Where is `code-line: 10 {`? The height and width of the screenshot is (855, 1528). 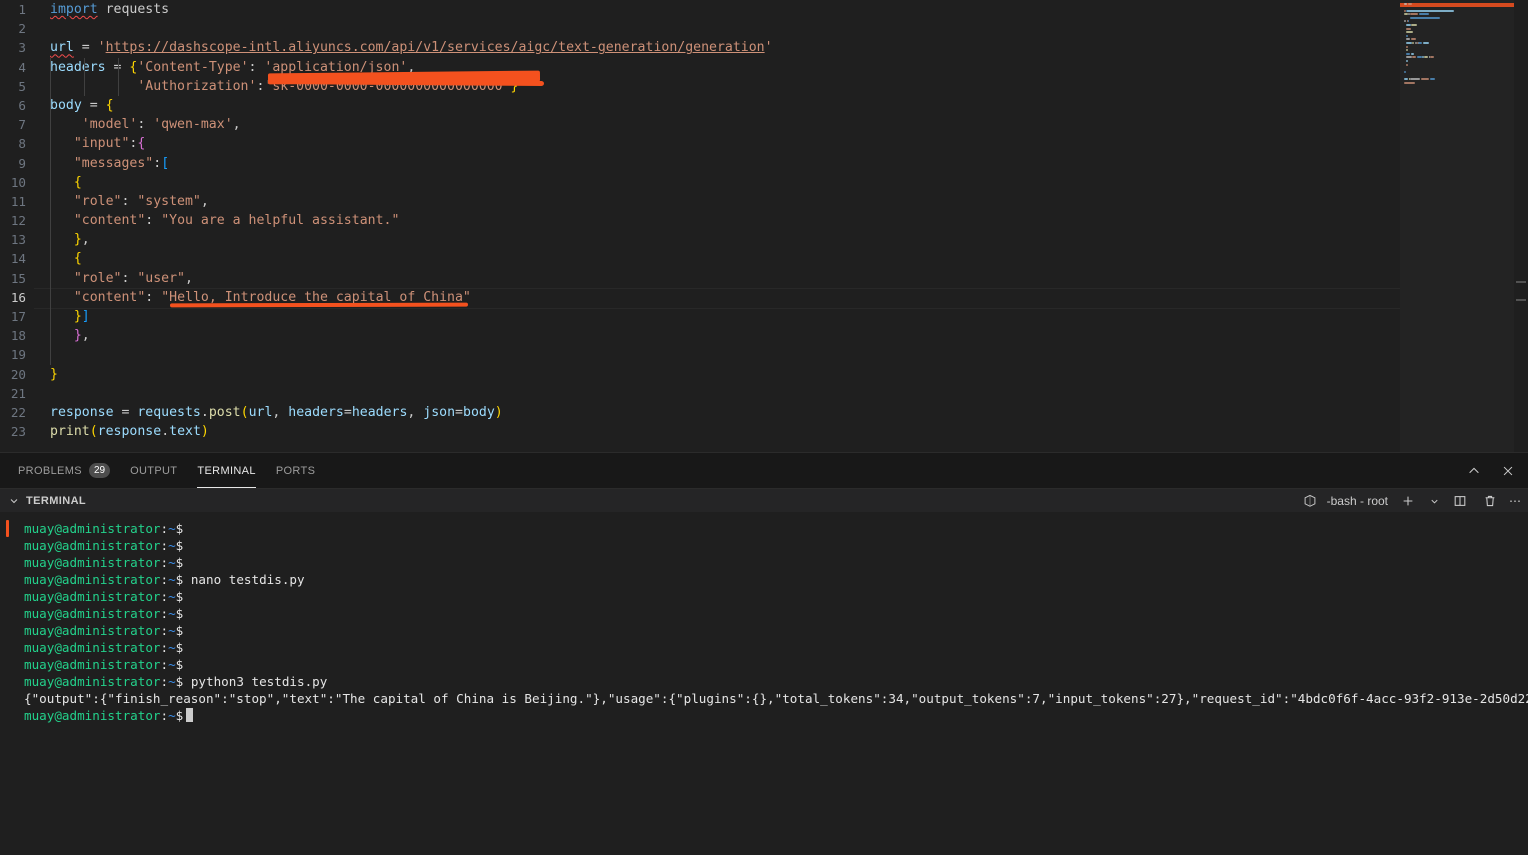
code-line: 10 { is located at coordinates (764, 182).